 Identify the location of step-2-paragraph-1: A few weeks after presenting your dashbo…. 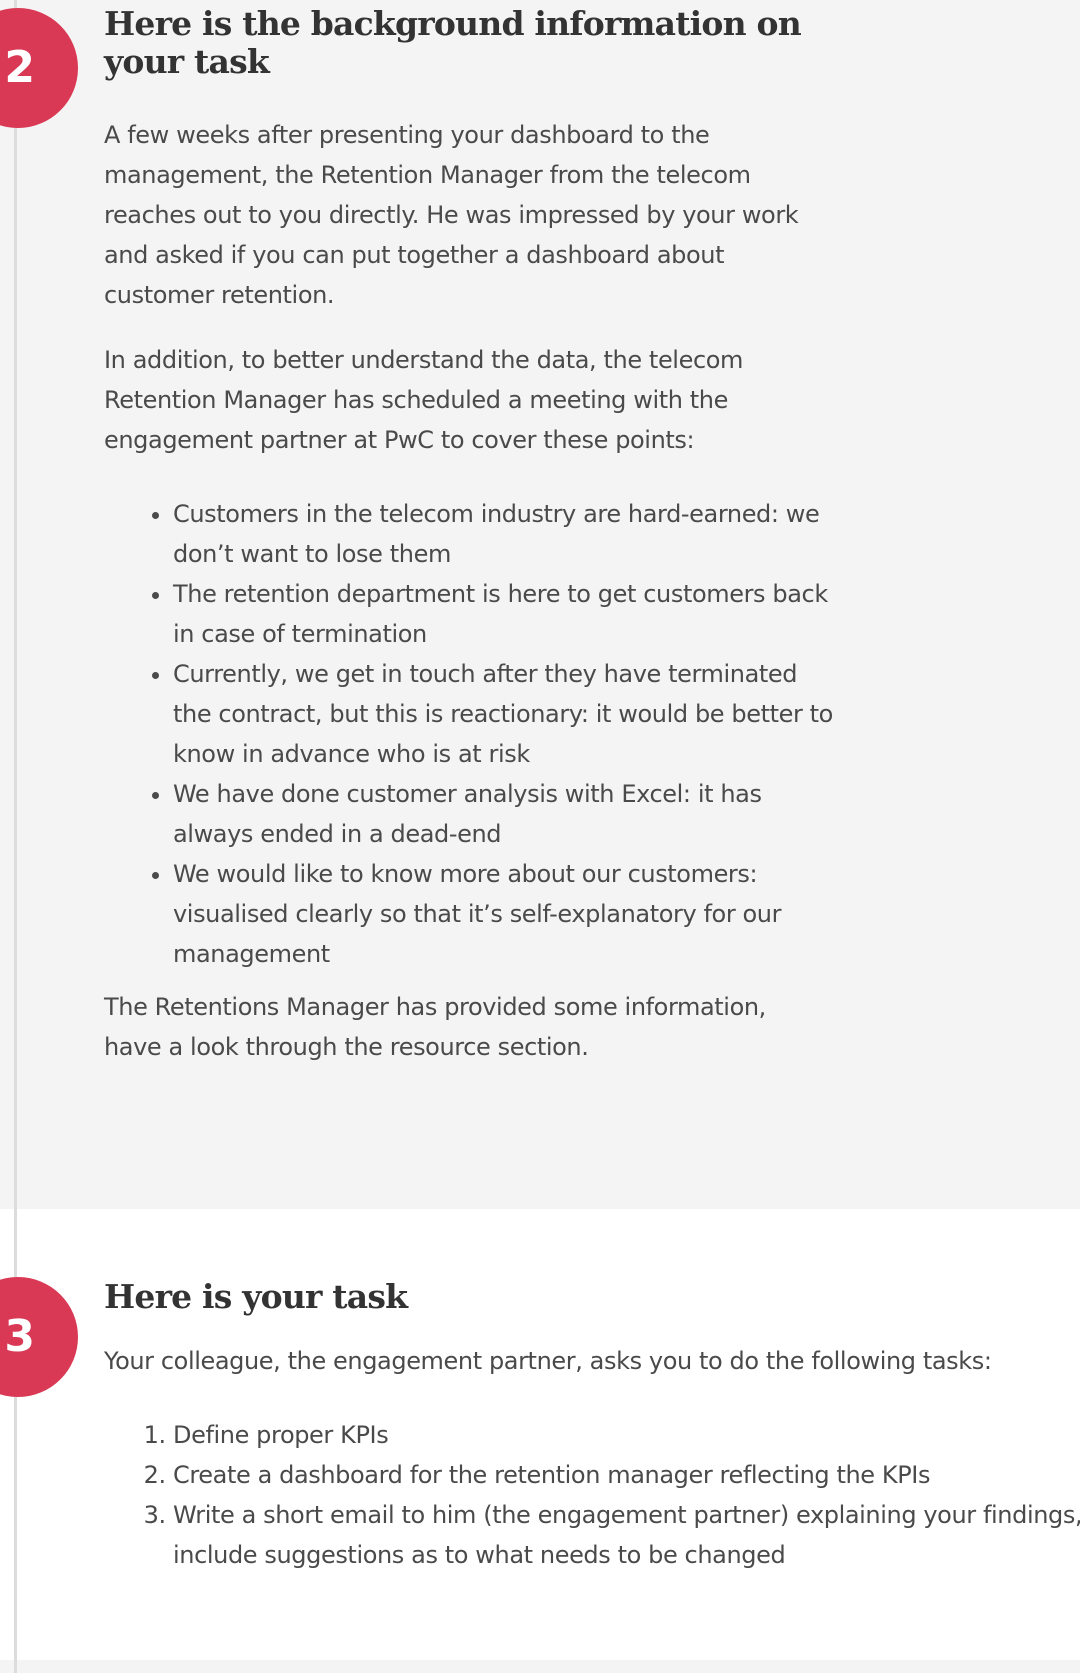
(451, 215).